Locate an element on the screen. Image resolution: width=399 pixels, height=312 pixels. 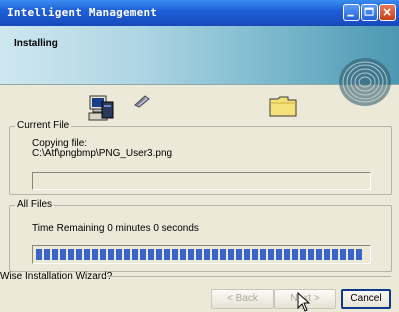
fingerprint-icon is located at coordinates (365, 82).